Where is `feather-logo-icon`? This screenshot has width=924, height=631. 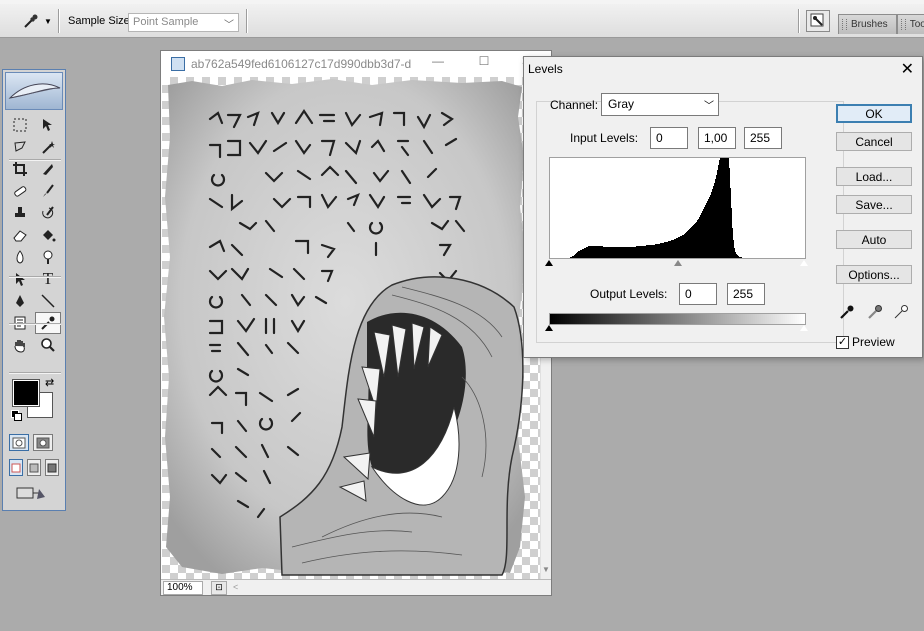 feather-logo-icon is located at coordinates (34, 91).